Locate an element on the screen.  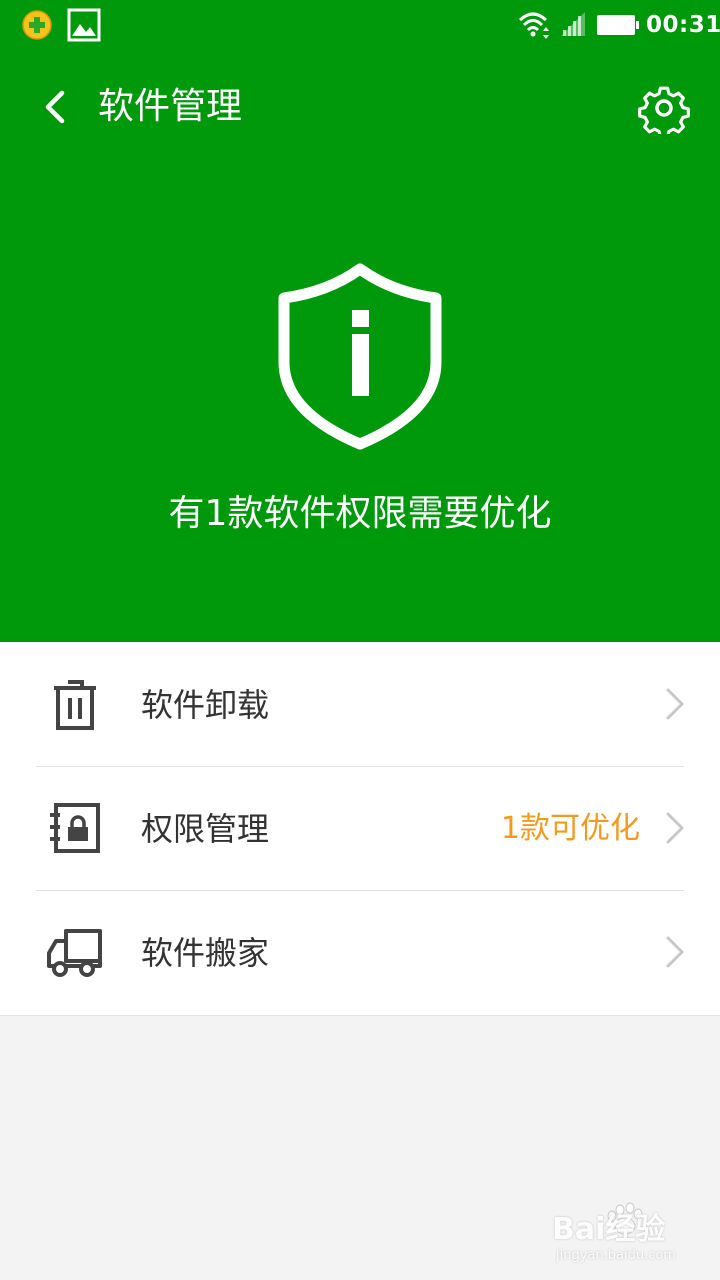
watermark-url: jingyan.baidu.com is located at coordinates (616, 1255).